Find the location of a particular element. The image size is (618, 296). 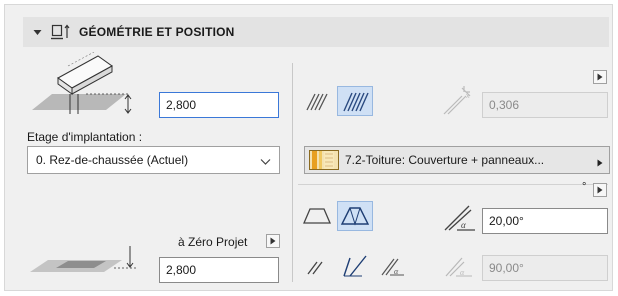

edge-custom-angle-icon: α is located at coordinates (393, 267).